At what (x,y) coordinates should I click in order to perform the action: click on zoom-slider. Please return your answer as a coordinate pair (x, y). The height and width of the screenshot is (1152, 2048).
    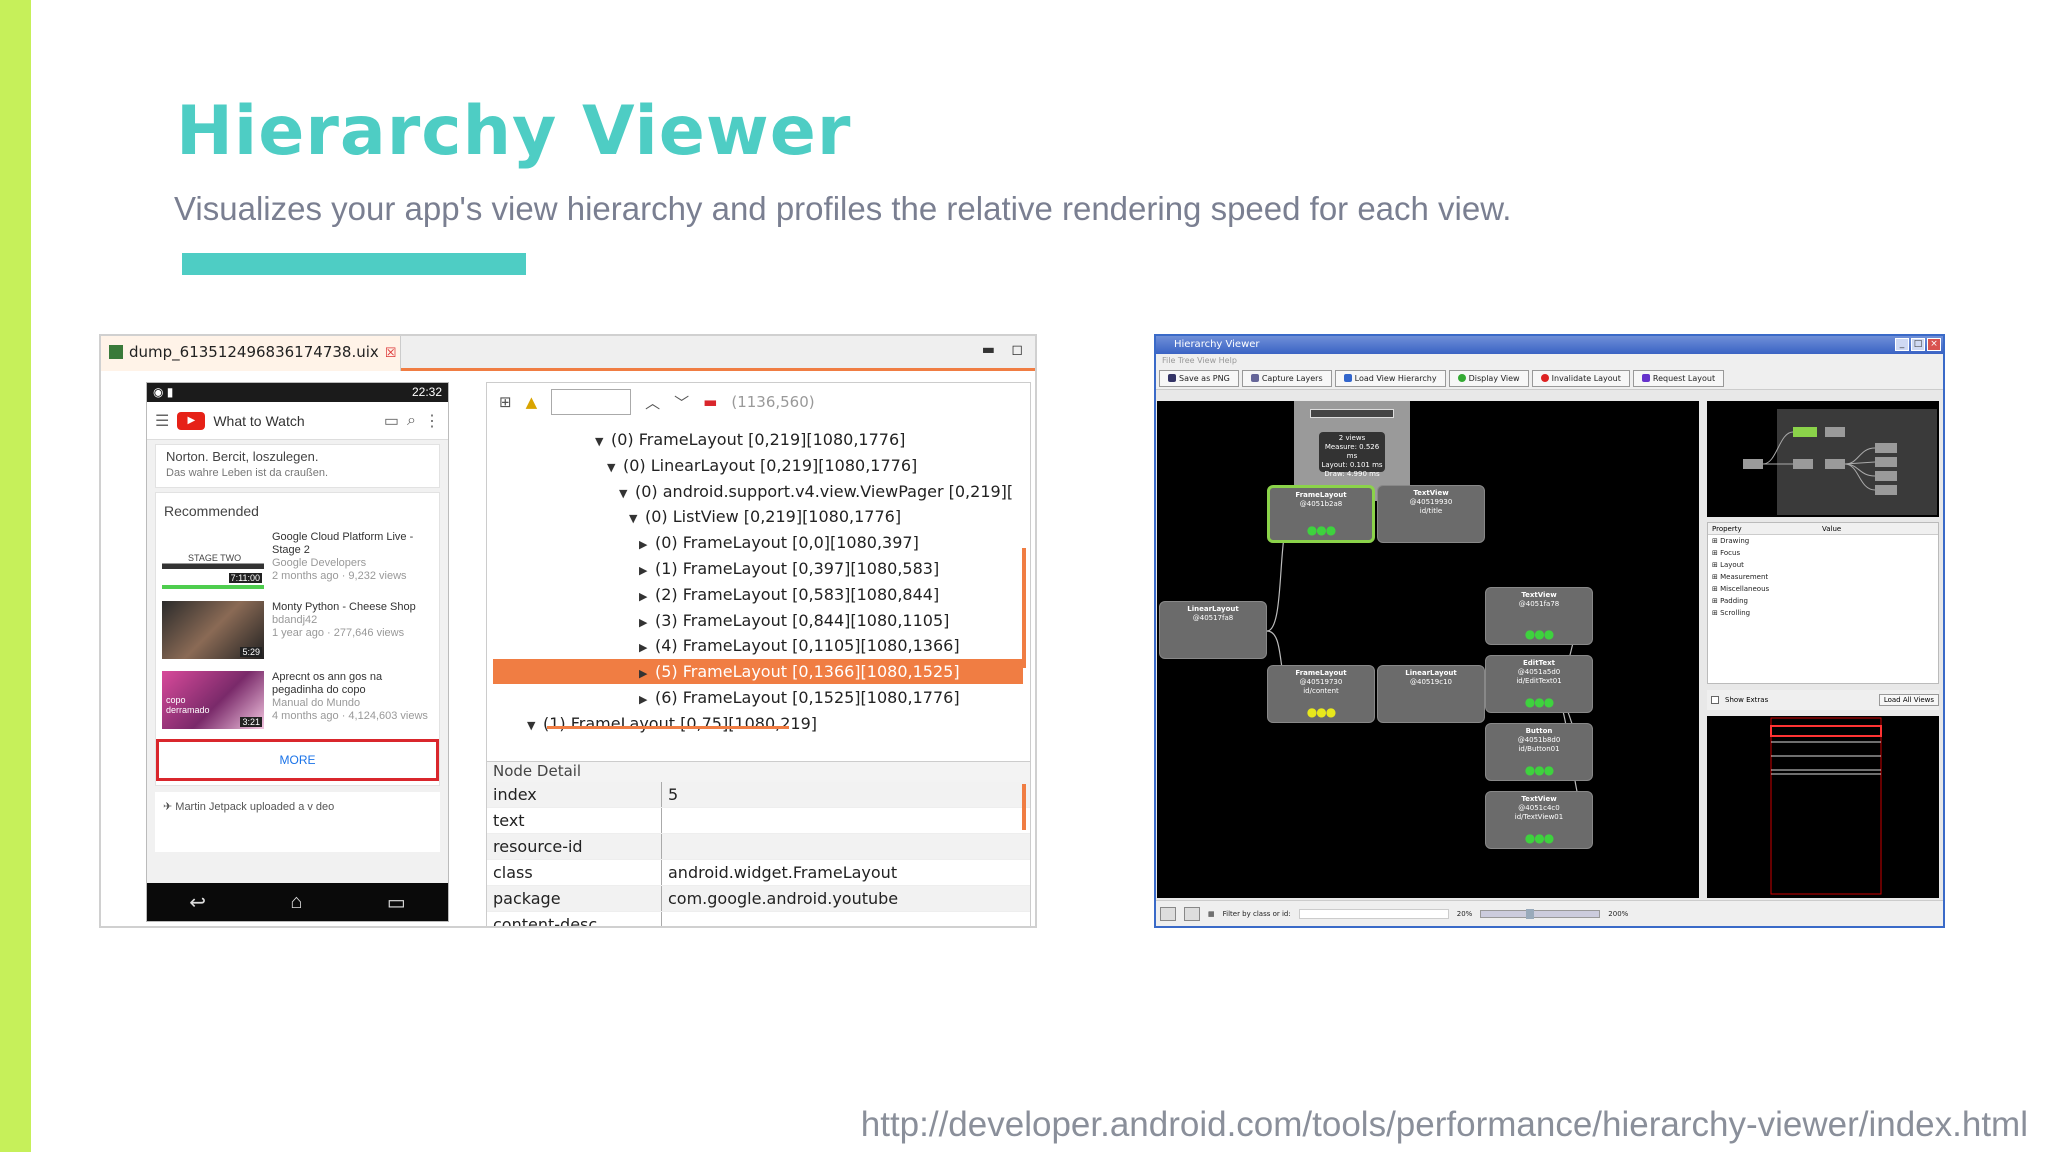
    Looking at the image, I should click on (1540, 913).